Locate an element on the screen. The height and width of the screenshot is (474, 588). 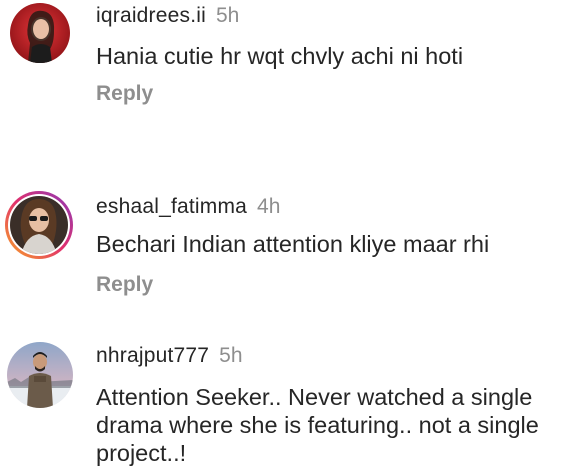
comment-meta: nhrajput777 5h is located at coordinates (169, 356).